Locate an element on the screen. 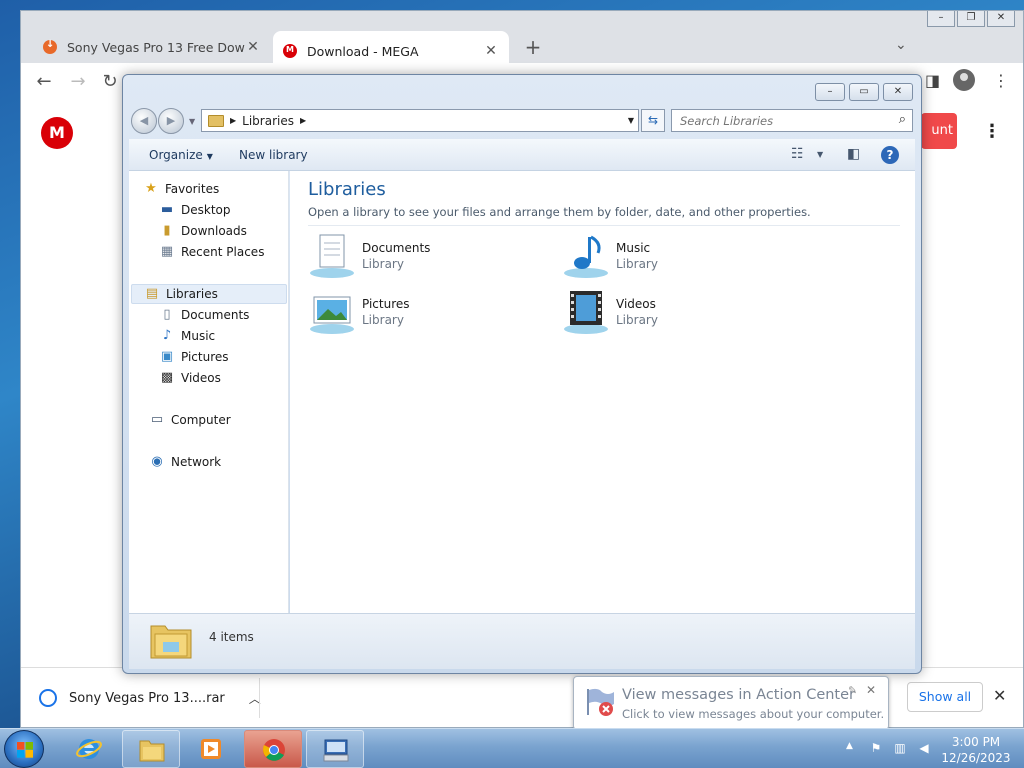 This screenshot has width=1024, height=768. chrome-menu-icon: ⋮ is located at coordinates (1001, 80).